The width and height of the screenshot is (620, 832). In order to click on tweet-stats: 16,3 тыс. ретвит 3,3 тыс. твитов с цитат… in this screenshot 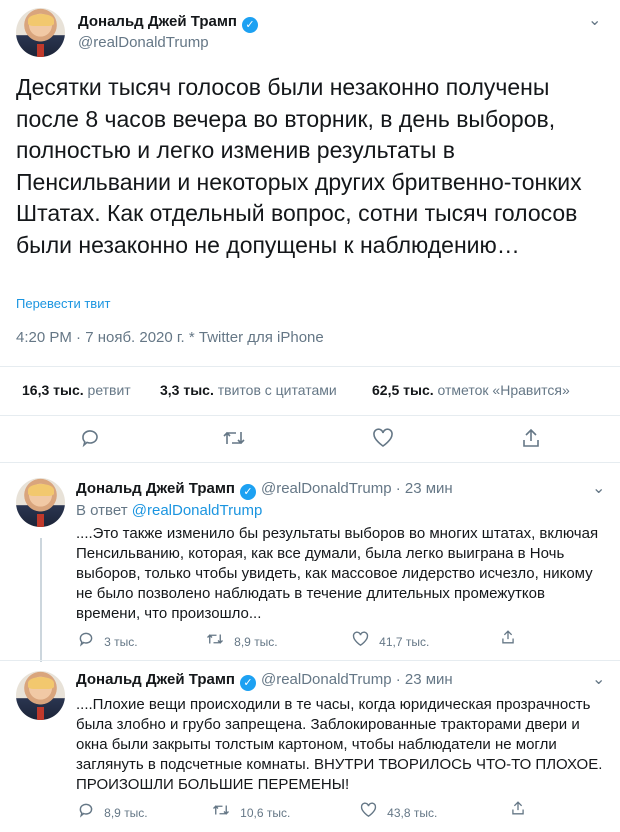, I will do `click(310, 391)`.